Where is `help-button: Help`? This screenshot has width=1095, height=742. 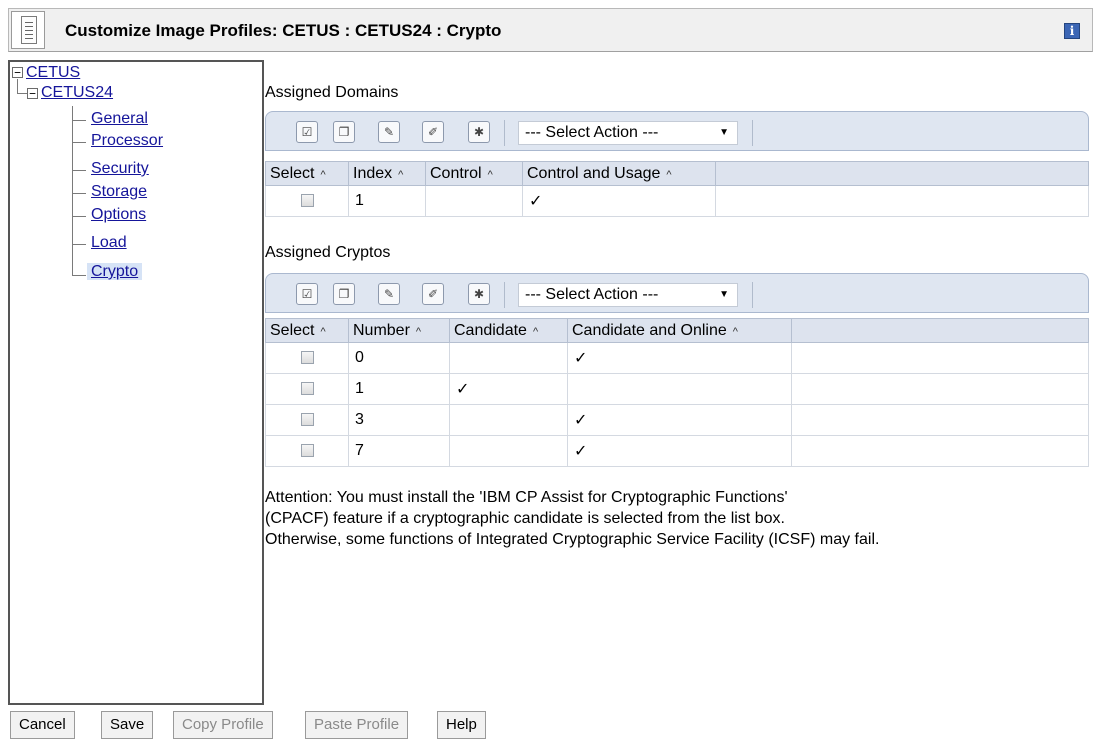
help-button: Help is located at coordinates (461, 725).